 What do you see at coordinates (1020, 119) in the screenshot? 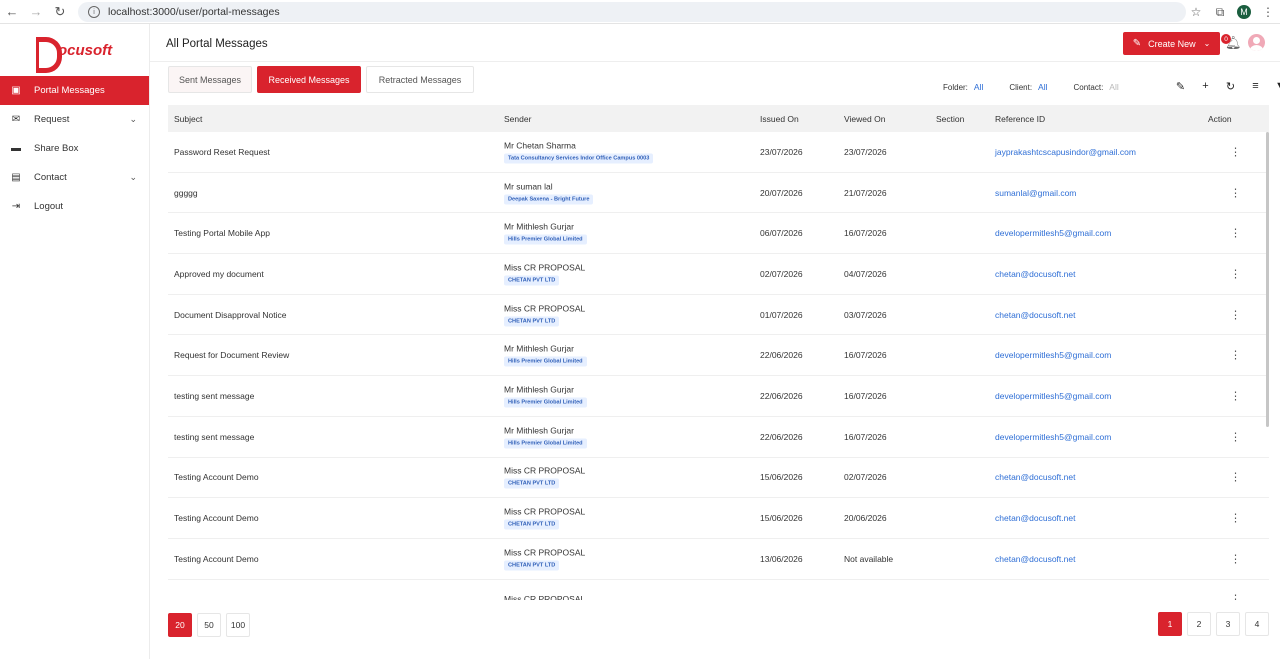
I see `column-header-reference-id: Reference ID` at bounding box center [1020, 119].